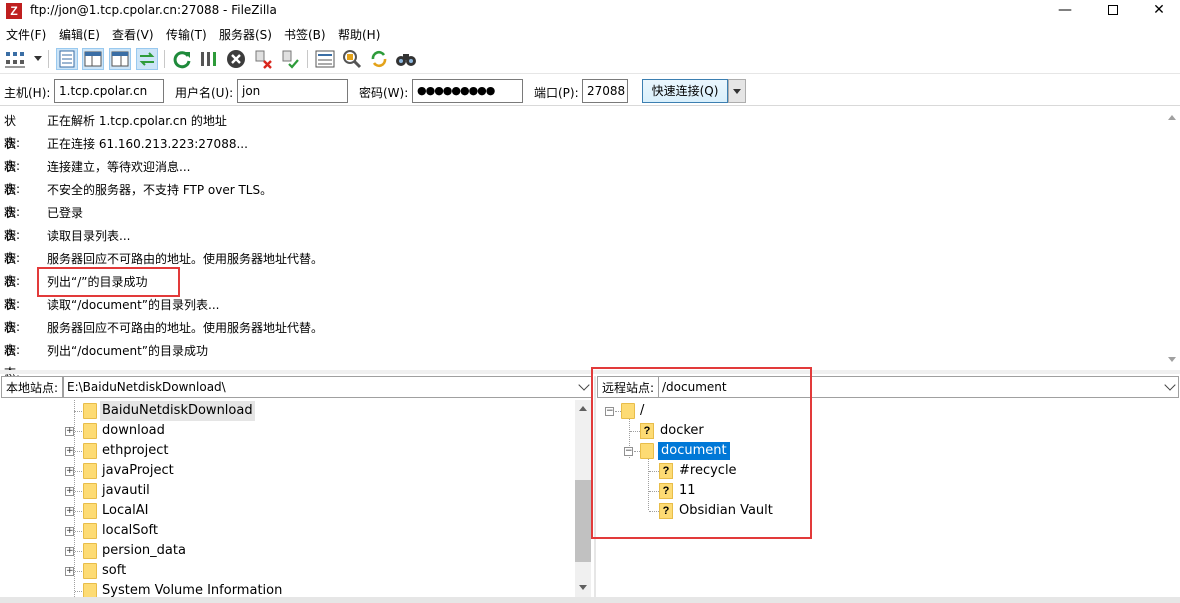 This screenshot has height=603, width=1180. I want to click on toggle-remote-tree-button, so click(120, 59).